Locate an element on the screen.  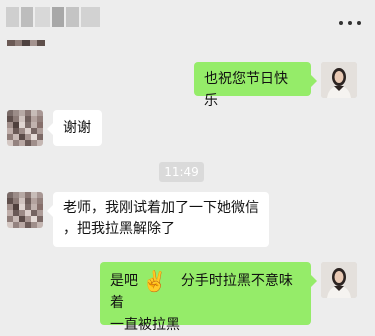
blurred-contact-name is located at coordinates (53, 17).